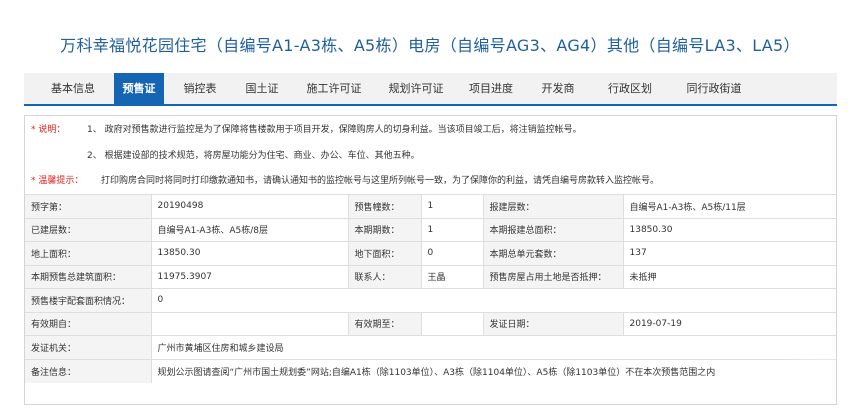 This screenshot has height=409, width=860. What do you see at coordinates (250, 206) in the screenshot?
I see `presale-number-value: 20190498` at bounding box center [250, 206].